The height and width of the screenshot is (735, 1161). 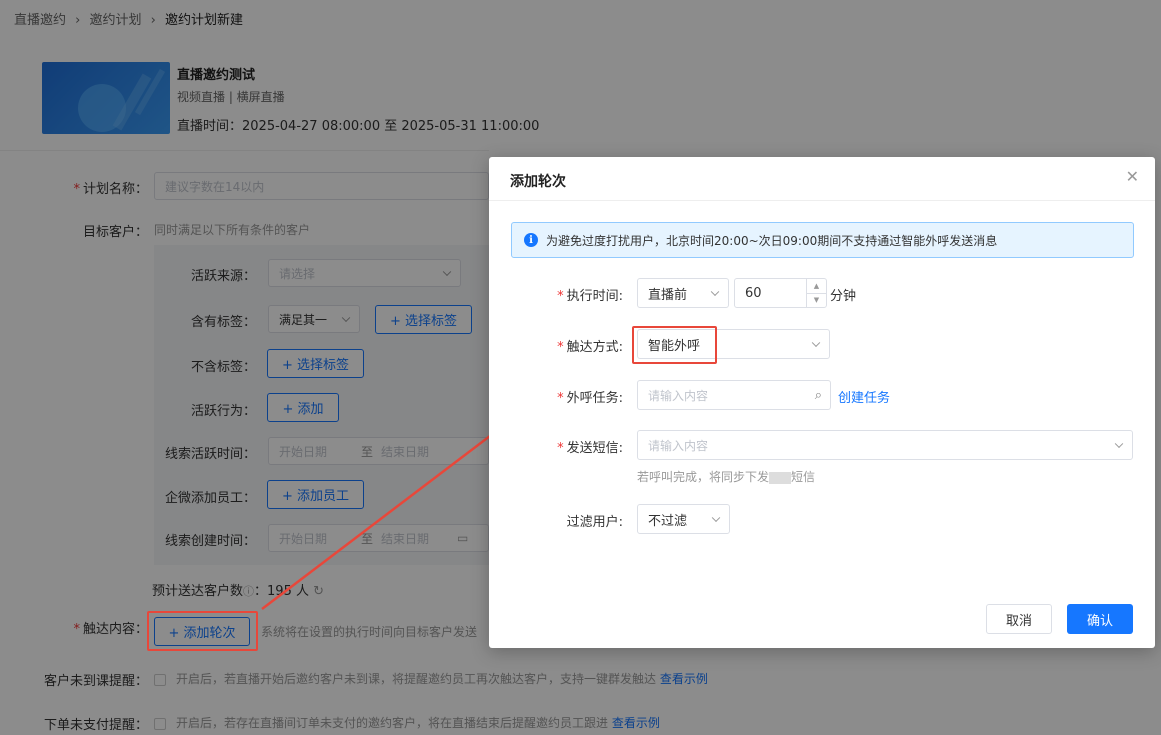 I want to click on call-task-label: * 外呼任务:, so click(x=590, y=398).